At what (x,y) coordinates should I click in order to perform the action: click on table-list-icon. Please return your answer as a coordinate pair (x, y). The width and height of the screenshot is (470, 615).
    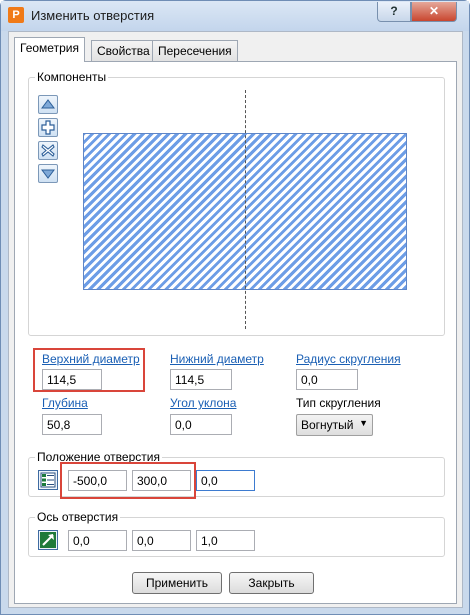
    Looking at the image, I should click on (48, 480).